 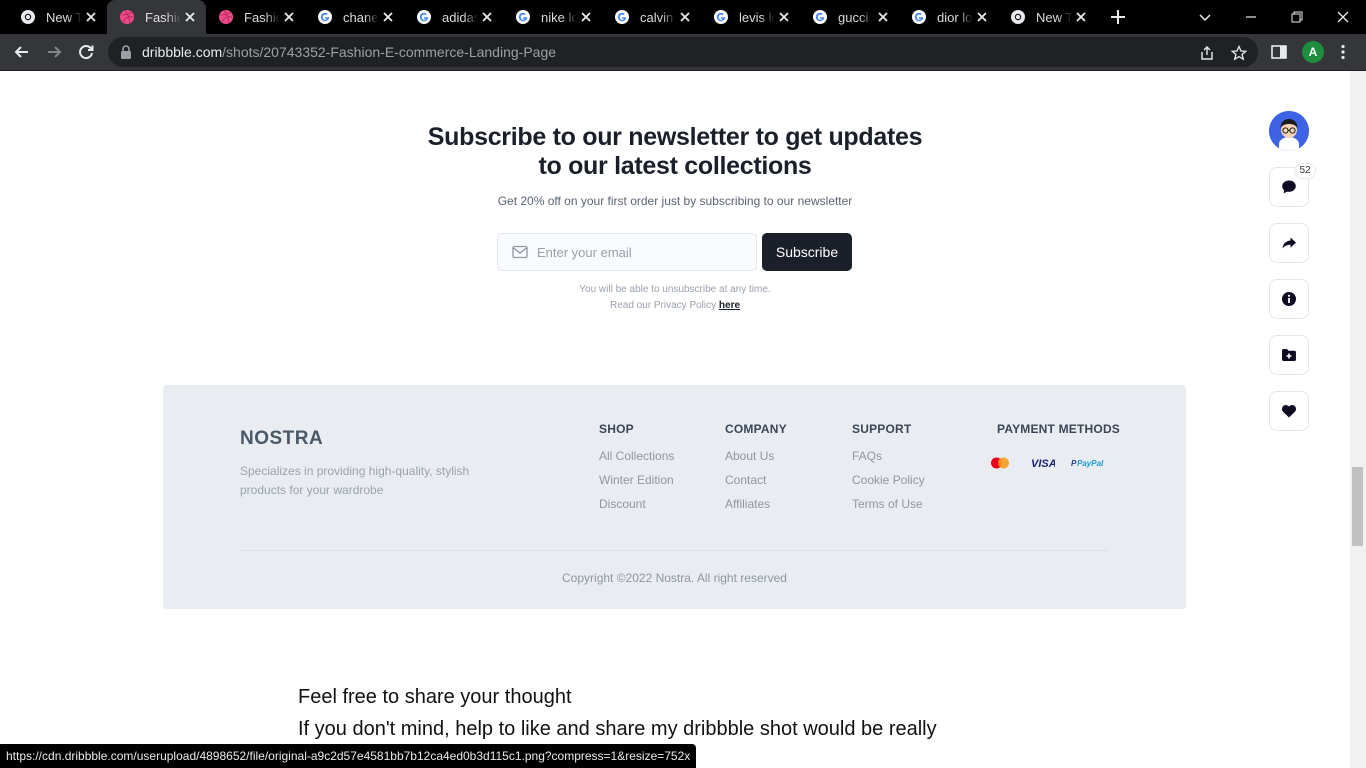 What do you see at coordinates (1279, 52) in the screenshot?
I see `side-panel-icon` at bounding box center [1279, 52].